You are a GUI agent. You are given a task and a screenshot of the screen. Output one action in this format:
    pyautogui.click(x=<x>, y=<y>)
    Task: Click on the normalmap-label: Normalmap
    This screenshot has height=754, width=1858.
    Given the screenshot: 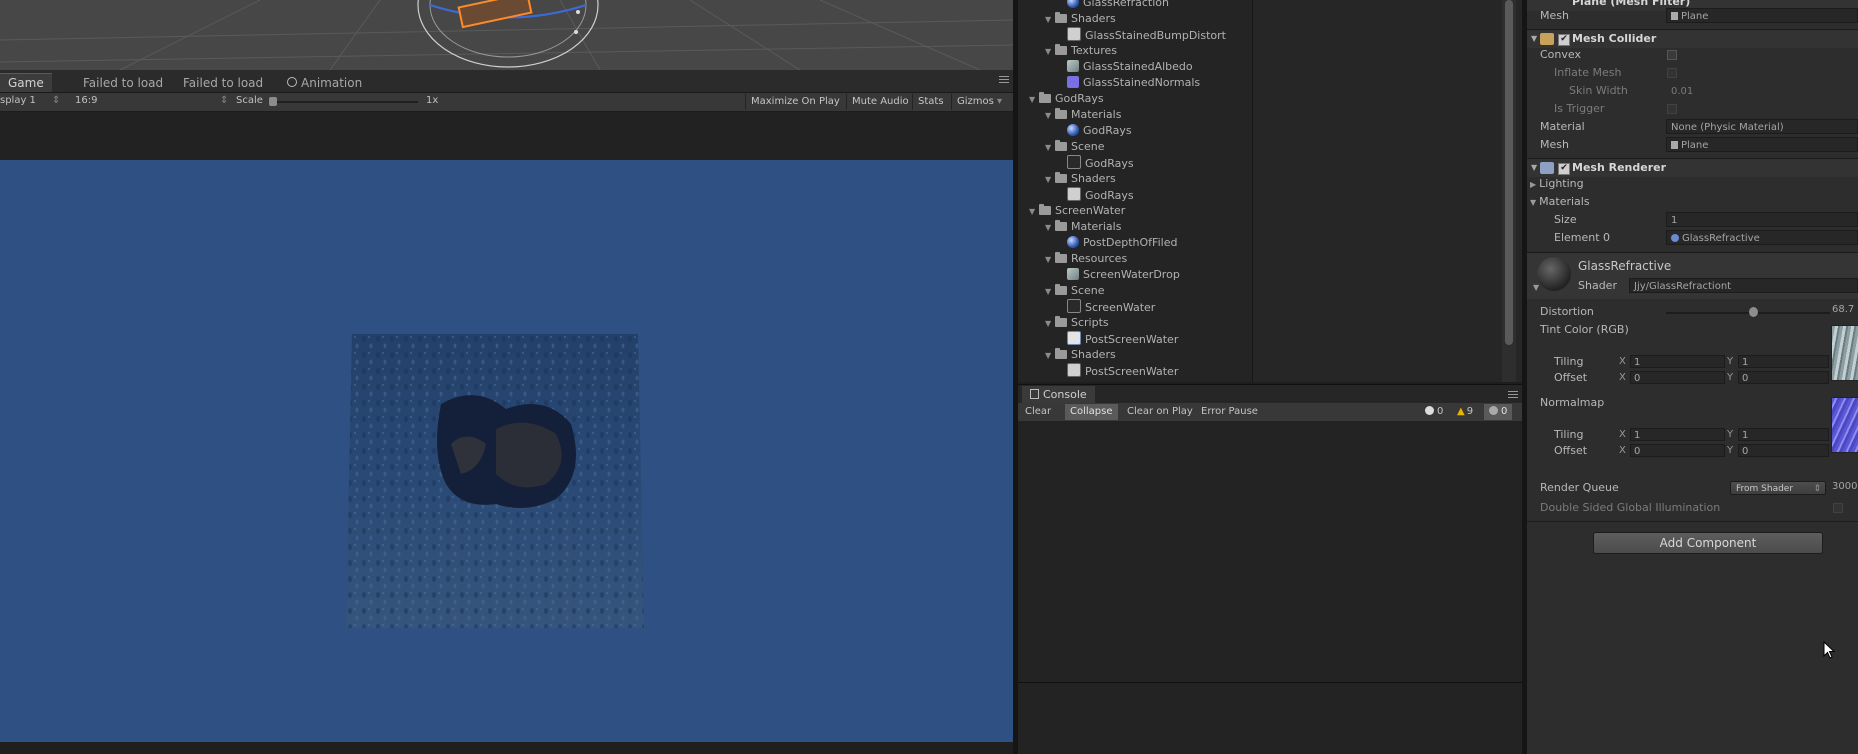 What is the action you would take?
    pyautogui.click(x=1572, y=402)
    